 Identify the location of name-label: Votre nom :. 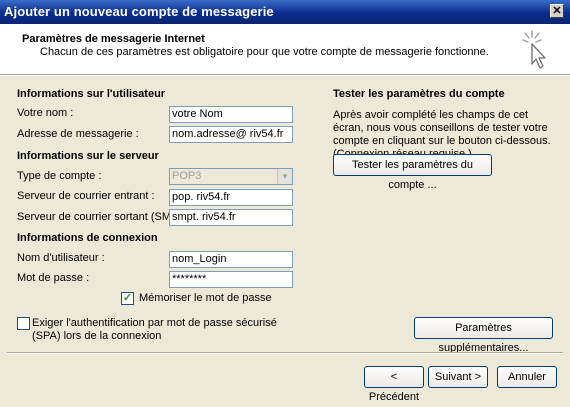
(45, 113).